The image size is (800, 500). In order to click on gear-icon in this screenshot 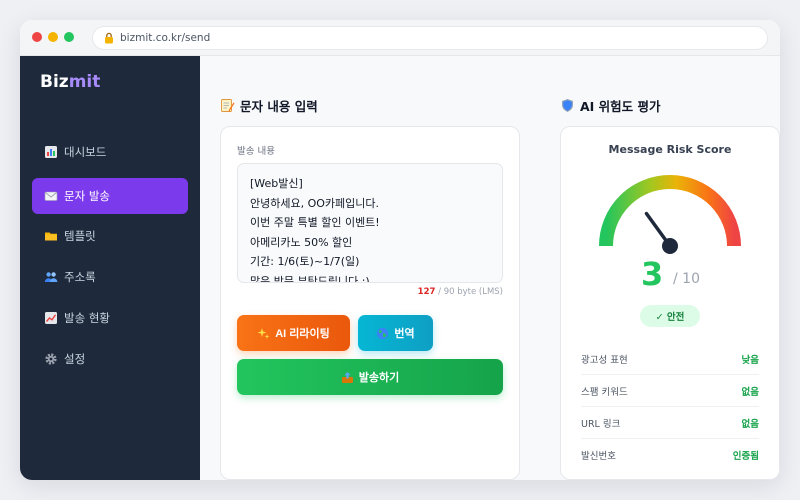, I will do `click(51, 359)`.